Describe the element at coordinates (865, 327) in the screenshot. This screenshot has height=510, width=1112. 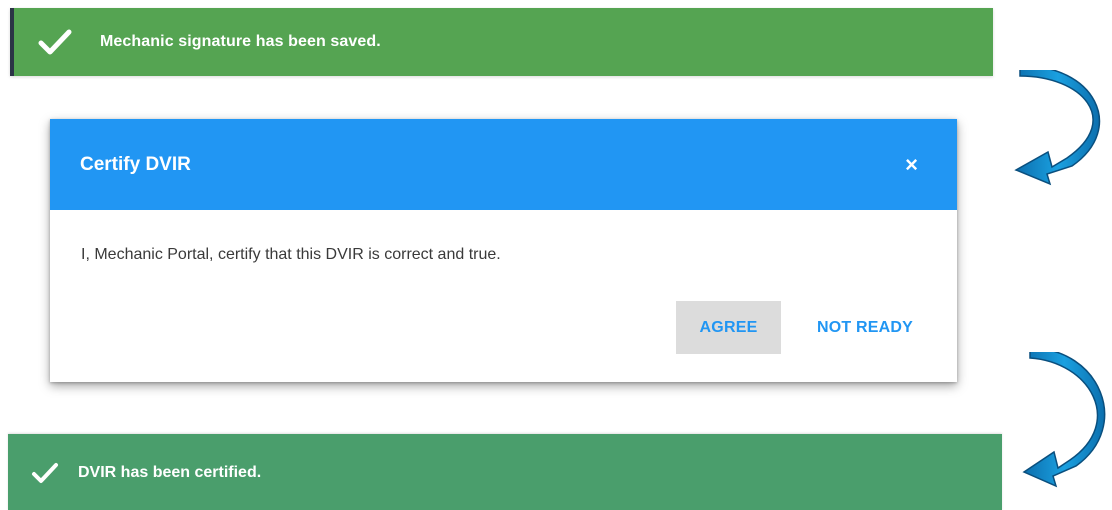
I see `not-ready-button: NOT READY` at that location.